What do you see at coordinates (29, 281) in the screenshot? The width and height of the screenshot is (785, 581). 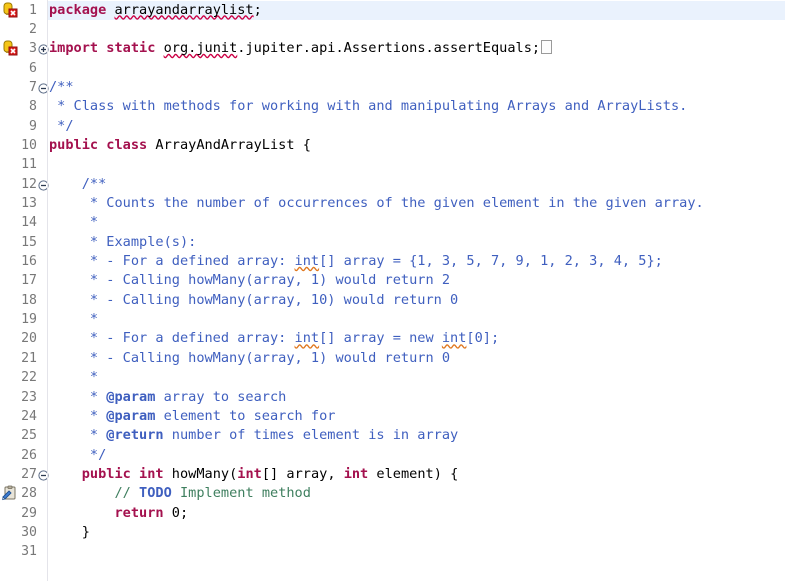 I see `line-number: 17` at bounding box center [29, 281].